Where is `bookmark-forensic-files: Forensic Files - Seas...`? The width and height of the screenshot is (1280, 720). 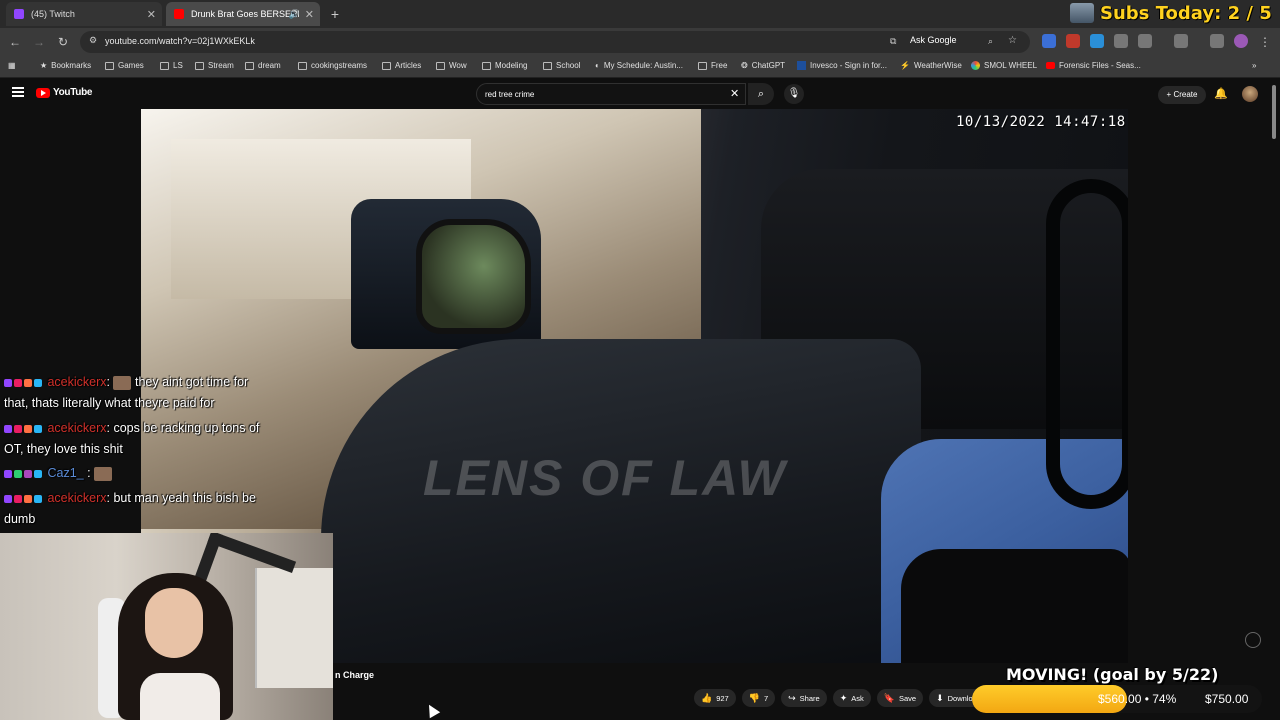 bookmark-forensic-files: Forensic Files - Seas... is located at coordinates (1093, 65).